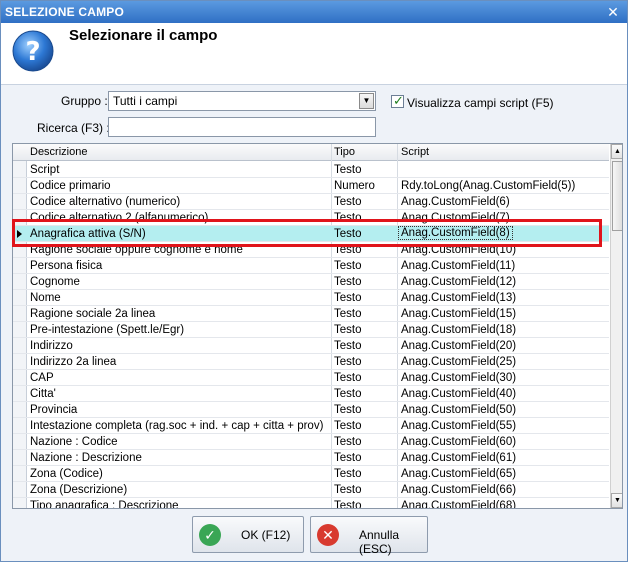 Image resolution: width=628 pixels, height=562 pixels. Describe the element at coordinates (74, 442) in the screenshot. I see `cell-descrizione: Nazione : Codice` at that location.